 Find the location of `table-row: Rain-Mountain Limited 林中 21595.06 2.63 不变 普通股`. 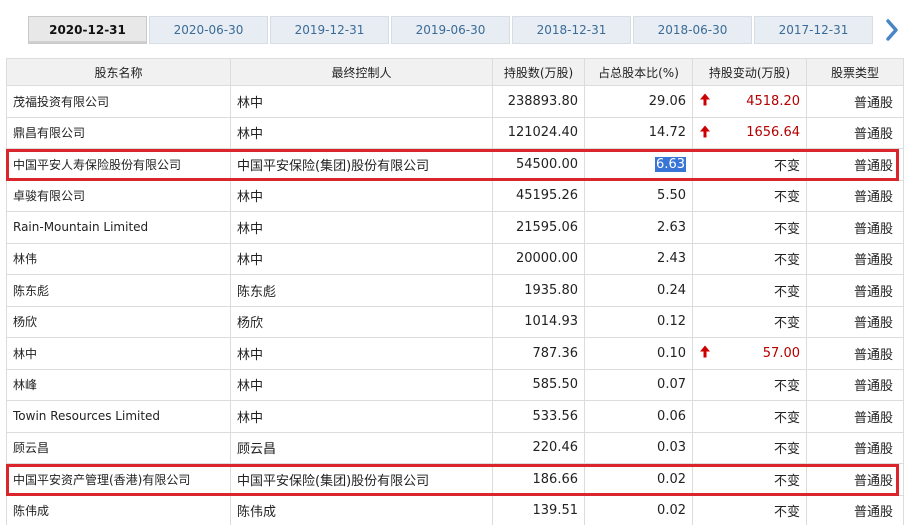

table-row: Rain-Mountain Limited 林中 21595.06 2.63 不变 普通股 is located at coordinates (455, 227).